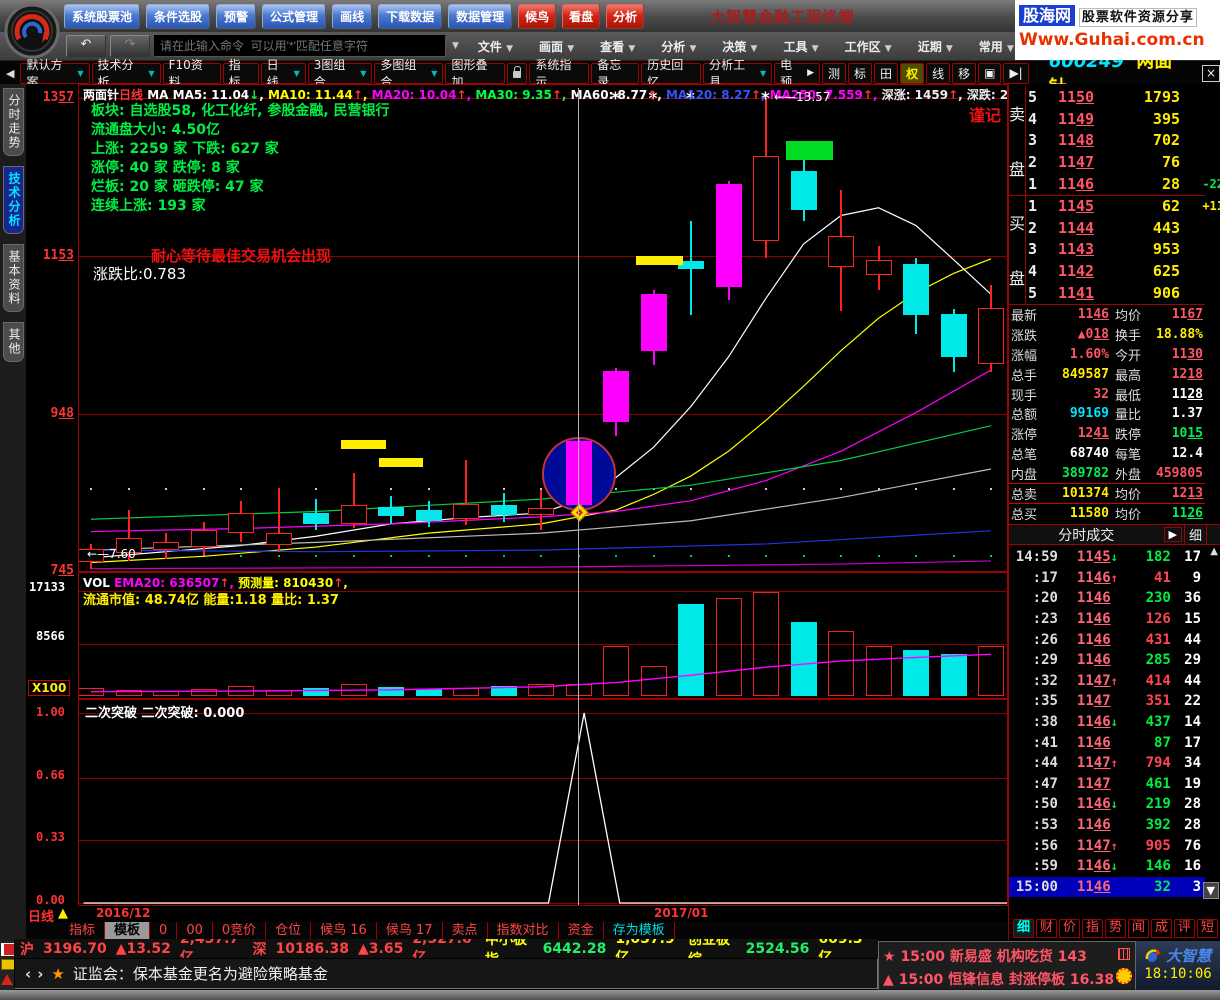 This screenshot has height=1000, width=1220. What do you see at coordinates (352, 16) in the screenshot?
I see `toolbar-button-画线: 画线` at bounding box center [352, 16].